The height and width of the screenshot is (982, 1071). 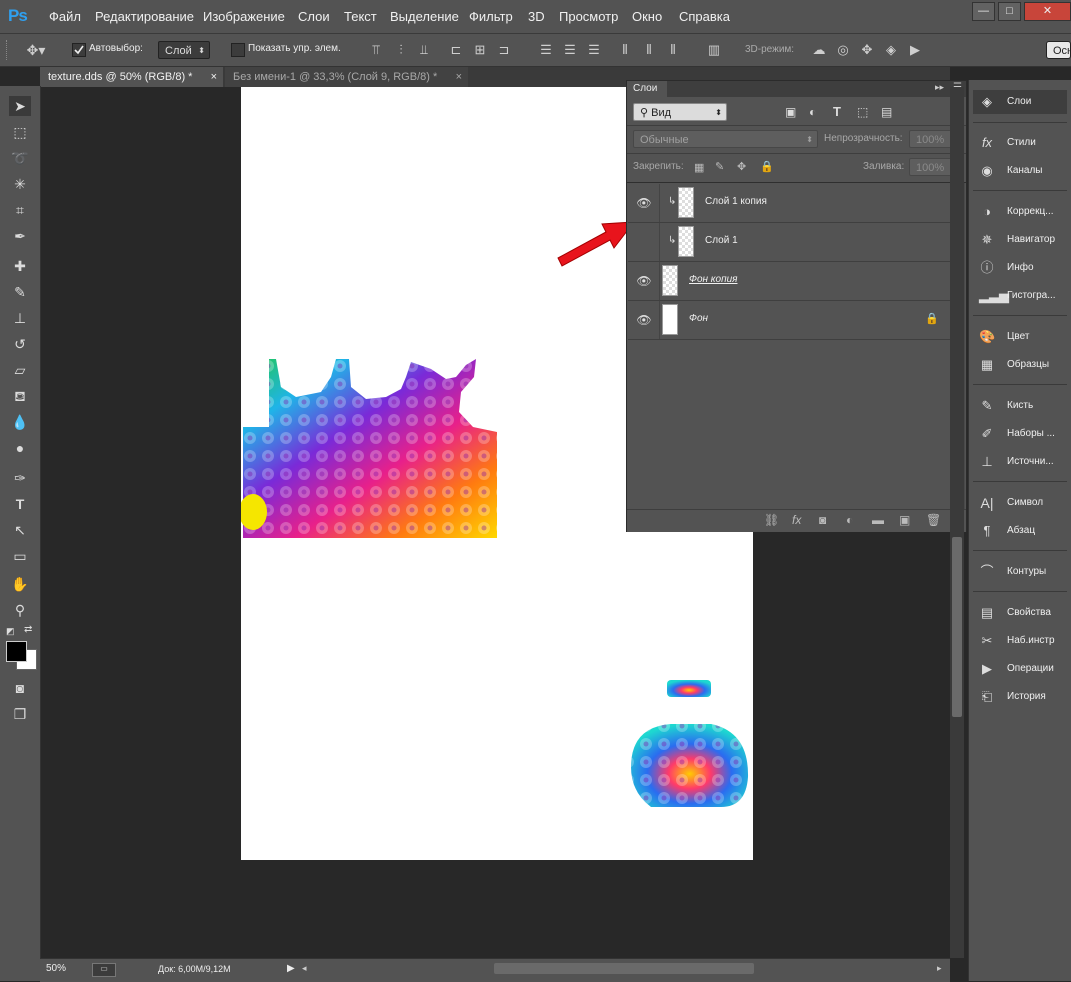 I want to click on auto-align-icon: ▥, so click(x=714, y=50).